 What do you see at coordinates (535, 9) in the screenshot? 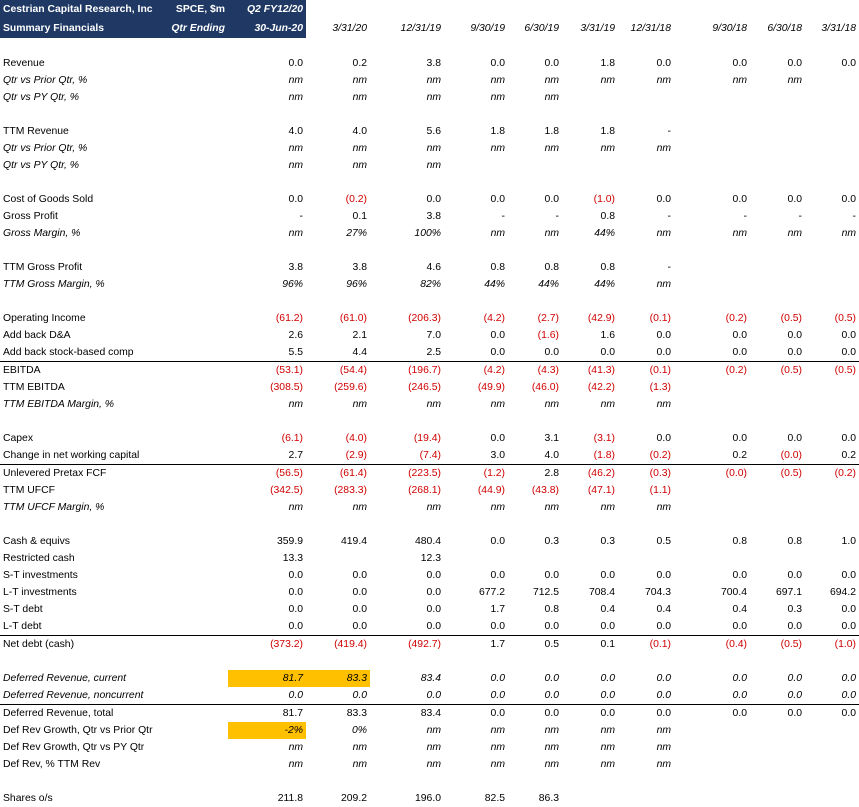
I see `header-cell` at bounding box center [535, 9].